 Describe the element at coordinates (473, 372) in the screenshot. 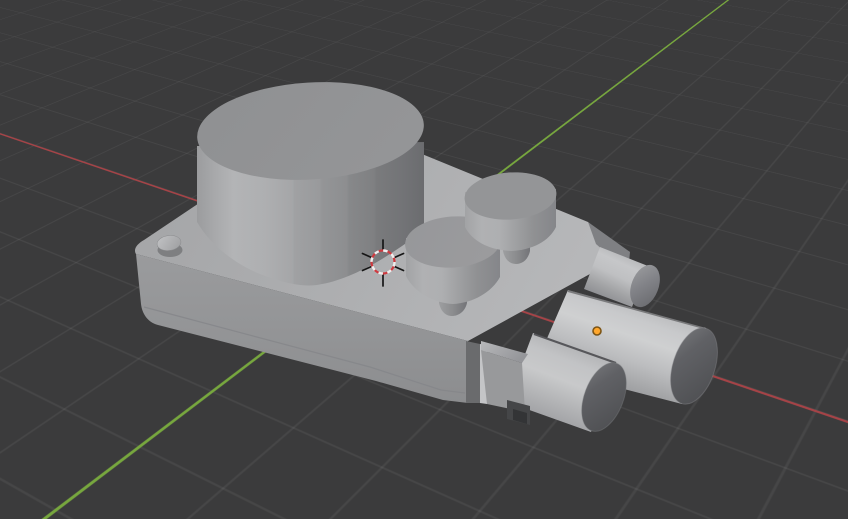

I see `notch-inner-face` at that location.